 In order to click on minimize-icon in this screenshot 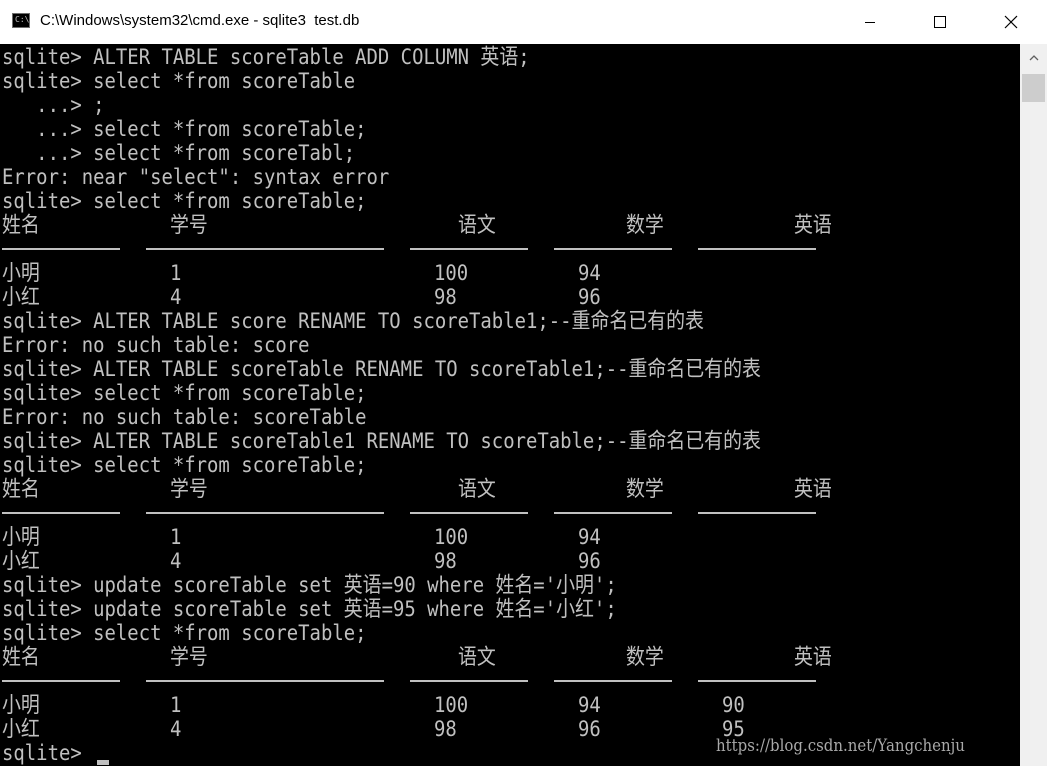, I will do `click(870, 22)`.